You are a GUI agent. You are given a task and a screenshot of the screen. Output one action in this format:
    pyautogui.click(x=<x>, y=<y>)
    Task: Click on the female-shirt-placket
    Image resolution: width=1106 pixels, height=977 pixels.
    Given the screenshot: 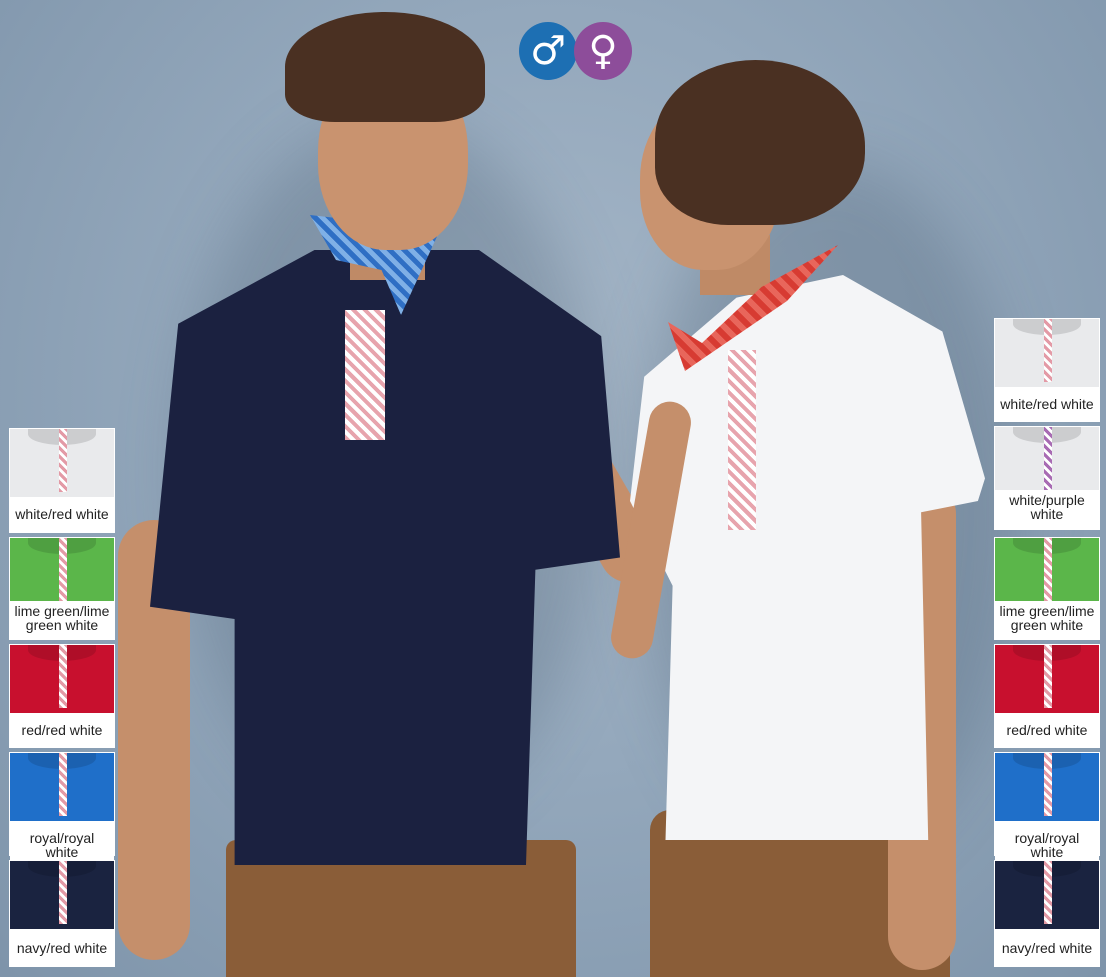 What is the action you would take?
    pyautogui.click(x=742, y=440)
    